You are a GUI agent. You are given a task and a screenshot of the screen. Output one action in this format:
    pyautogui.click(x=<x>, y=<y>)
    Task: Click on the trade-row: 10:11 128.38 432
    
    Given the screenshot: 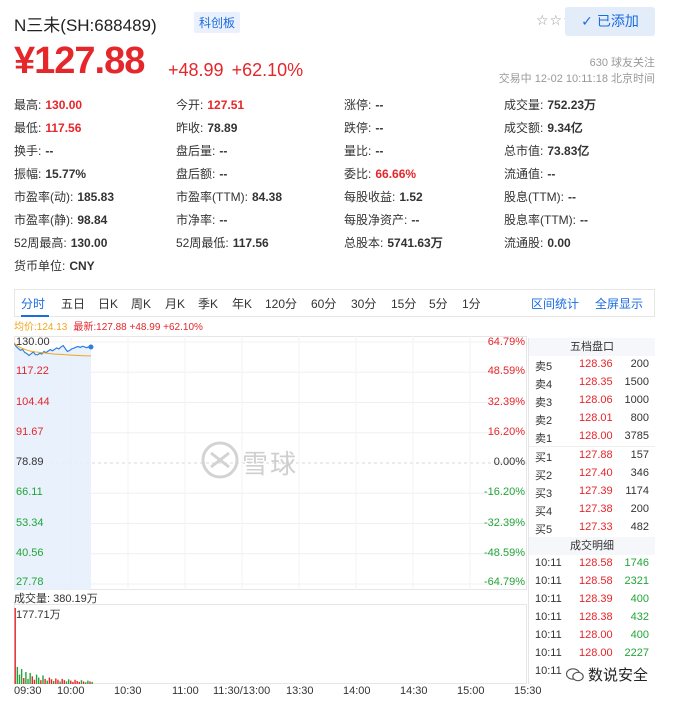 What is the action you would take?
    pyautogui.click(x=592, y=618)
    